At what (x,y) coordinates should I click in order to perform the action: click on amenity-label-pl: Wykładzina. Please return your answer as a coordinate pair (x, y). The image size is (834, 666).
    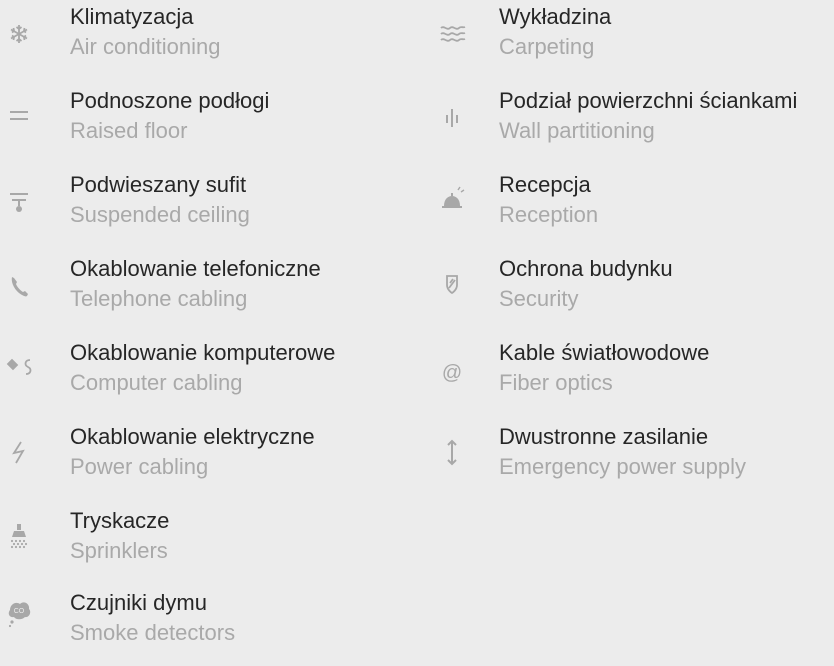
    Looking at the image, I should click on (555, 16).